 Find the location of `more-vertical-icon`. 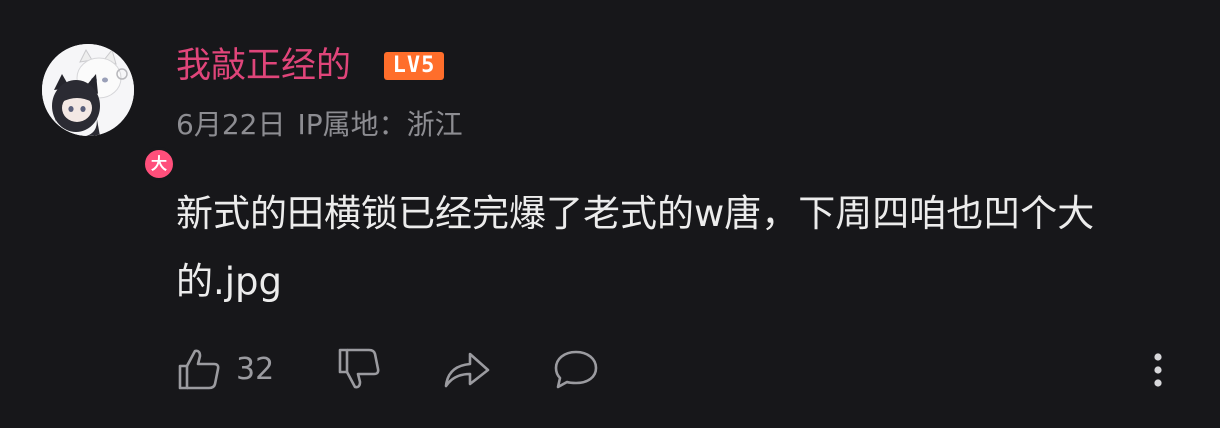

more-vertical-icon is located at coordinates (1158, 370).